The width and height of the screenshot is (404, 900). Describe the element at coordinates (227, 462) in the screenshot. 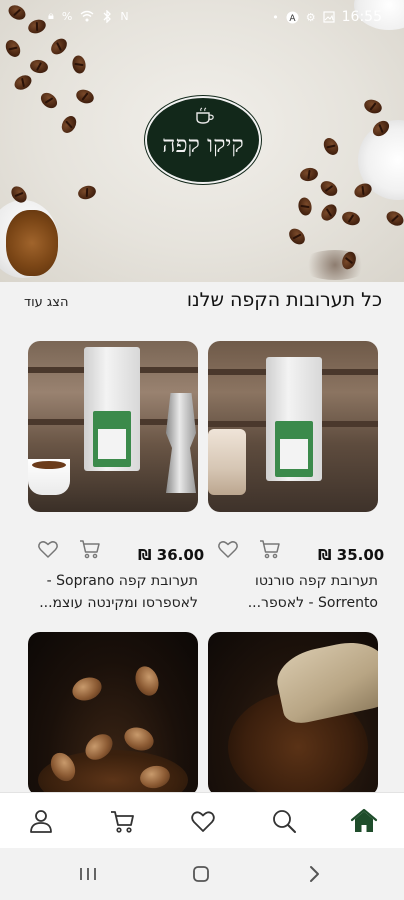

I see `coffee-jar-image` at that location.